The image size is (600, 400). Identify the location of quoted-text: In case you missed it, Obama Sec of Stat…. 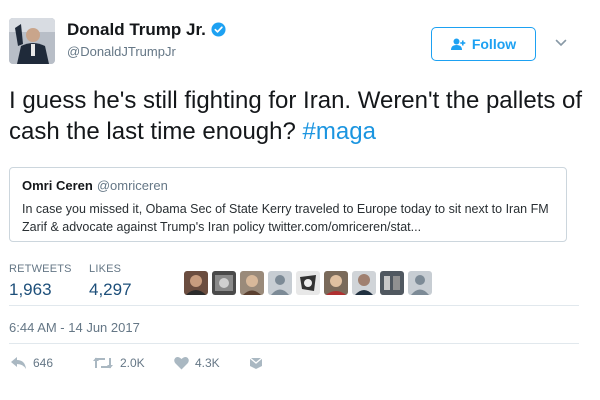
(285, 218).